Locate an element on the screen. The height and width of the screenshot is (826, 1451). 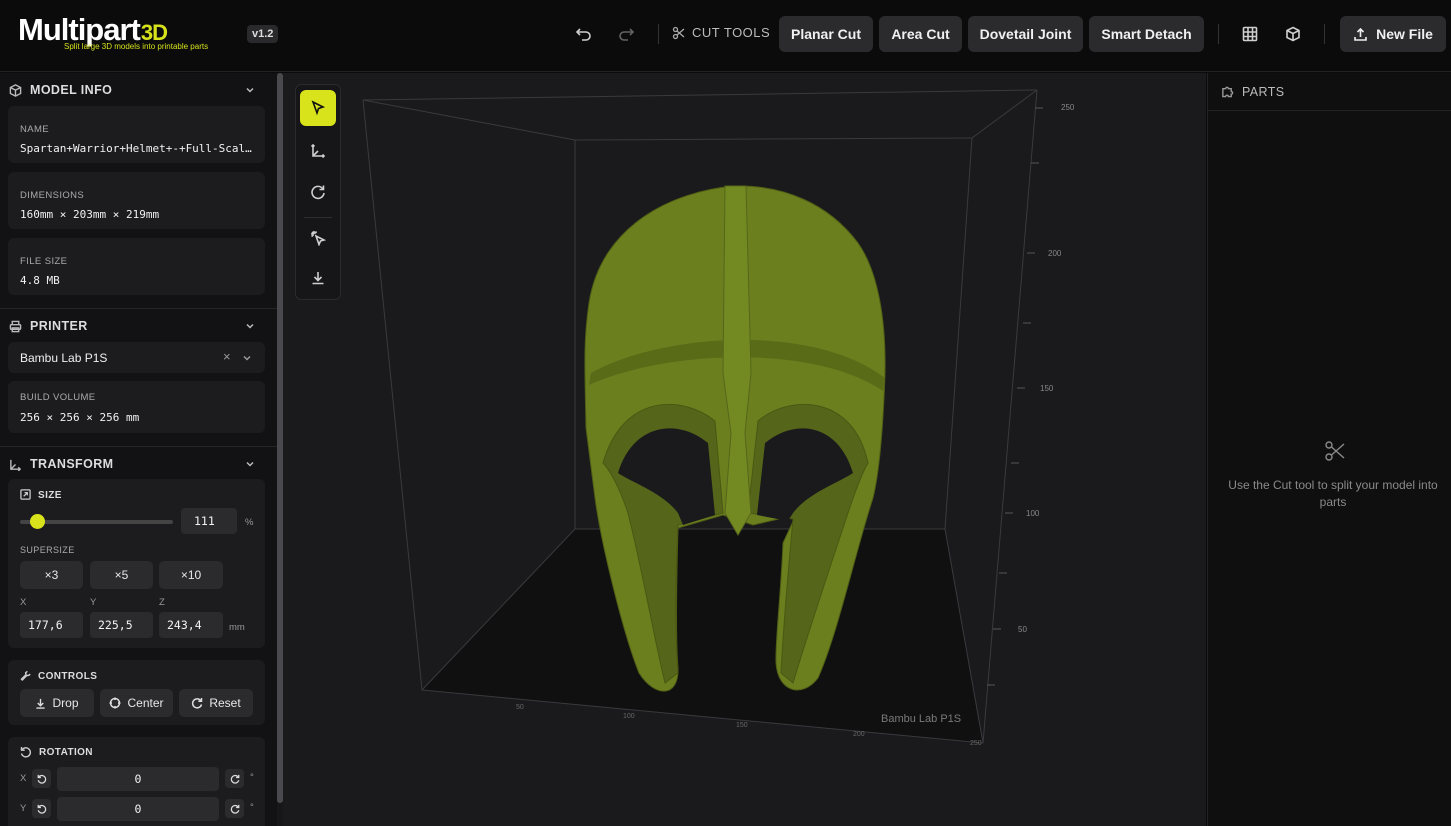
printer-title: PRINTER is located at coordinates (59, 326).